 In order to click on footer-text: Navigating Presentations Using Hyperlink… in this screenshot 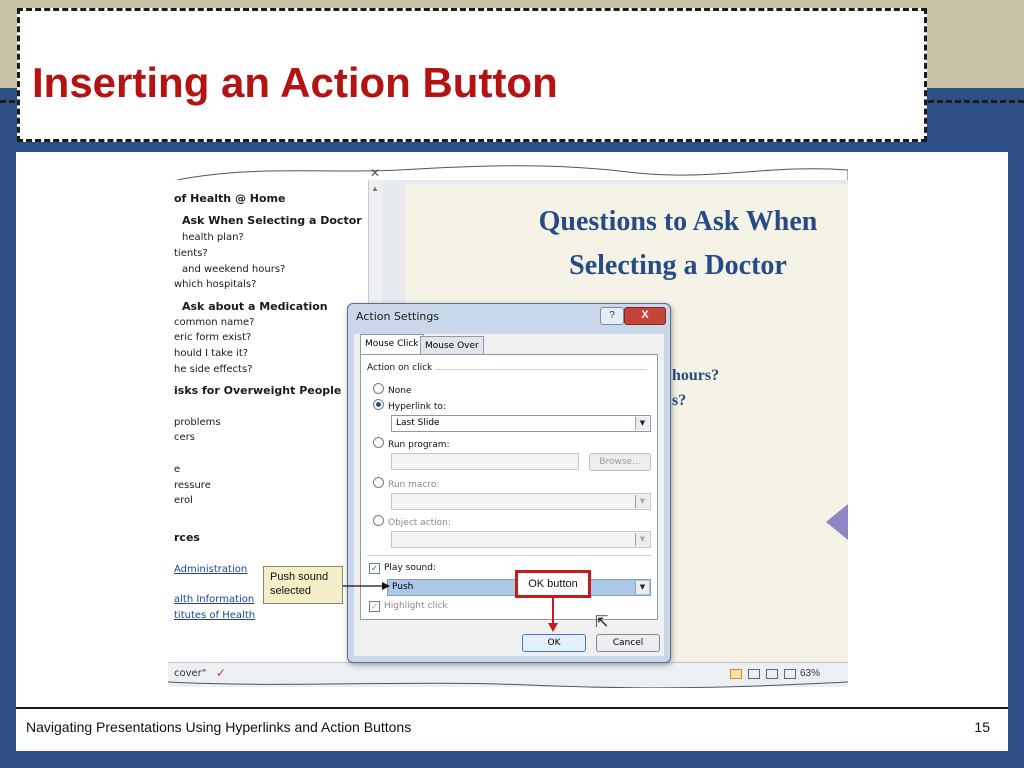, I will do `click(219, 727)`.